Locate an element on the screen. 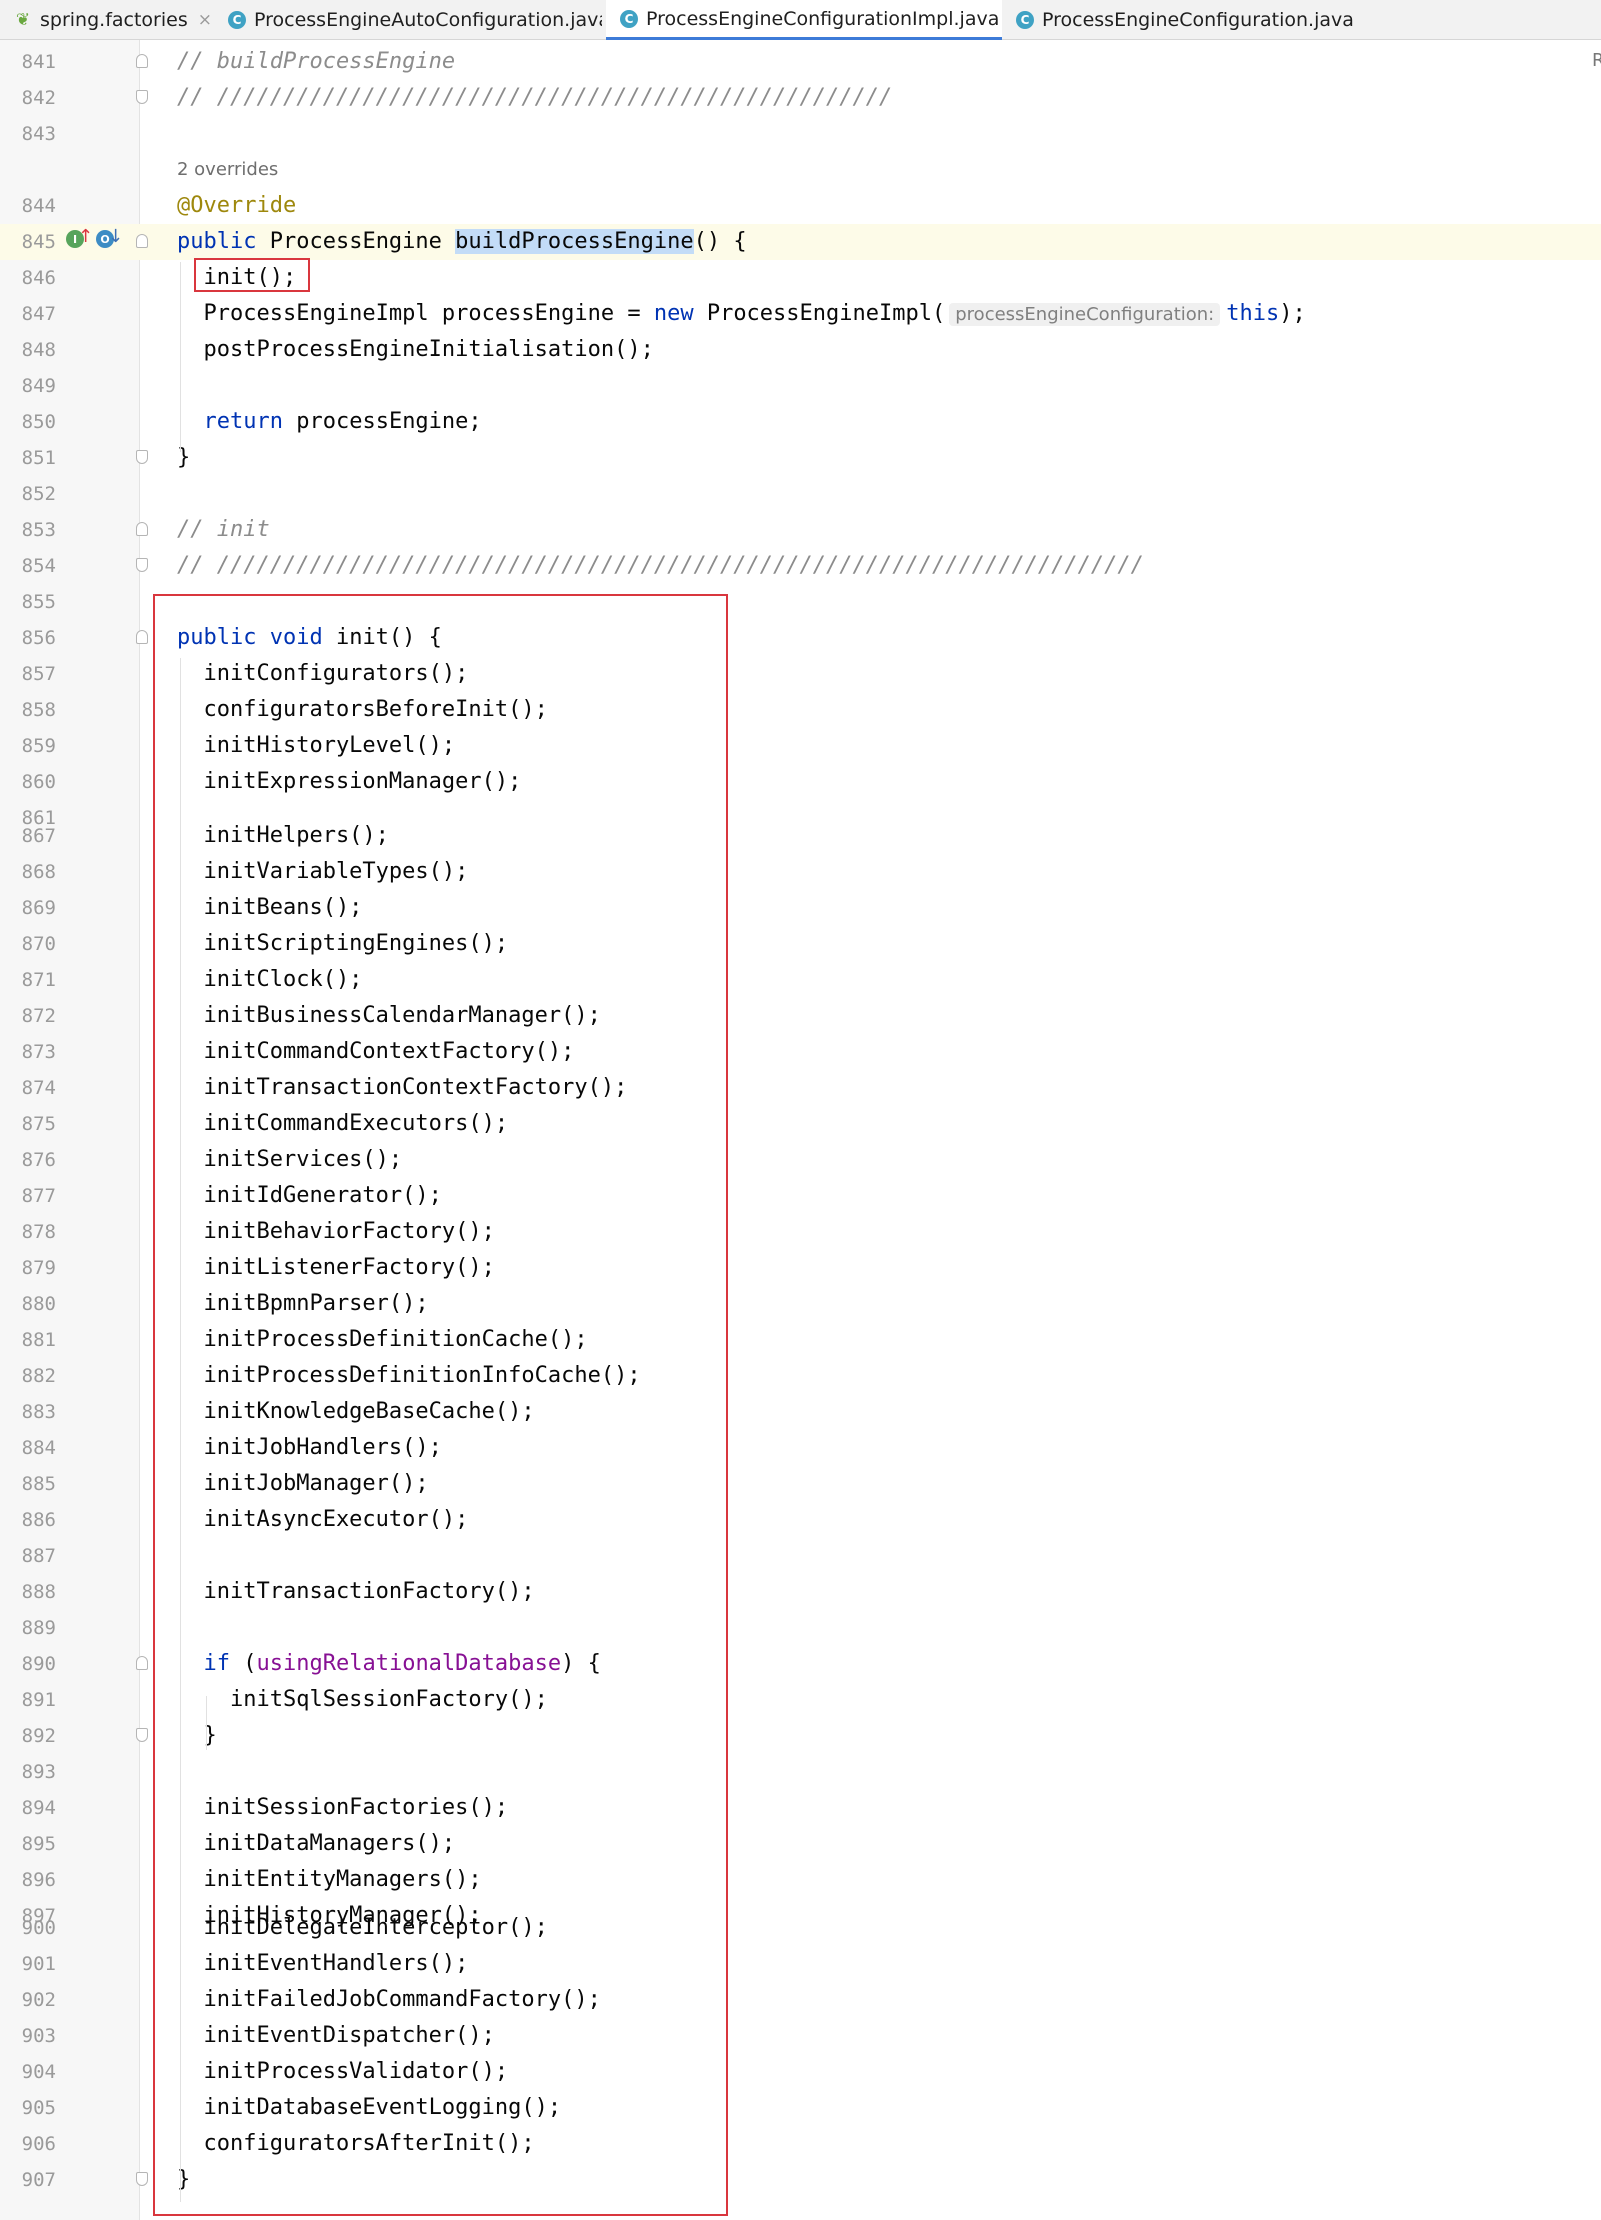  line-number: 854 is located at coordinates (28, 566).